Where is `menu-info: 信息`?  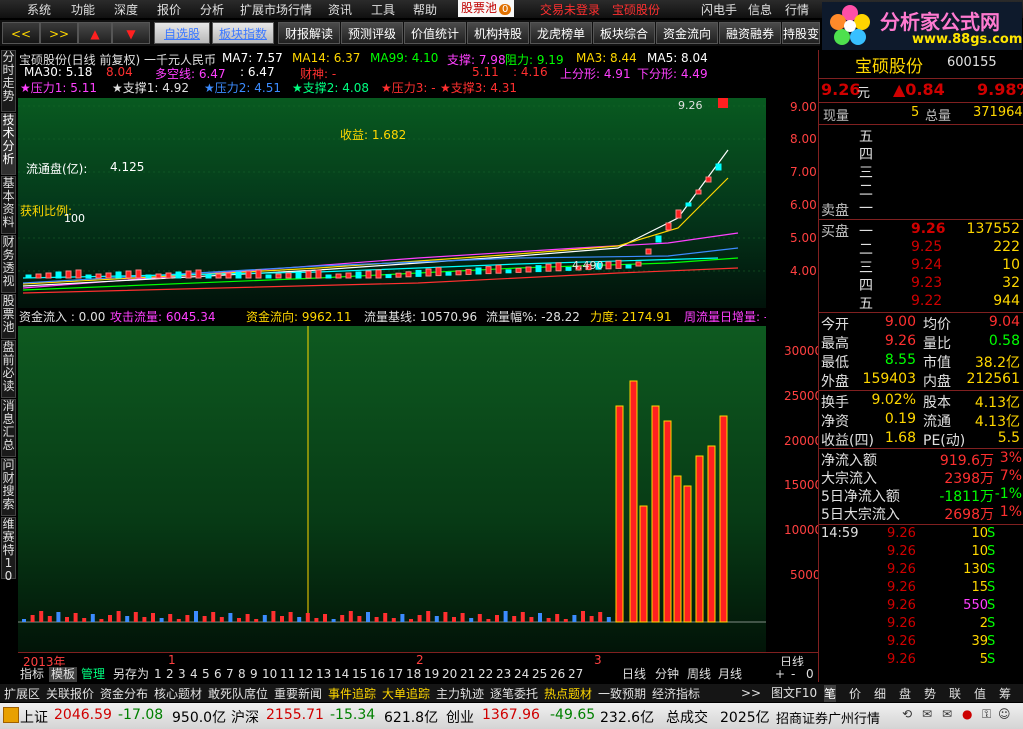 menu-info: 信息 is located at coordinates (760, 9).